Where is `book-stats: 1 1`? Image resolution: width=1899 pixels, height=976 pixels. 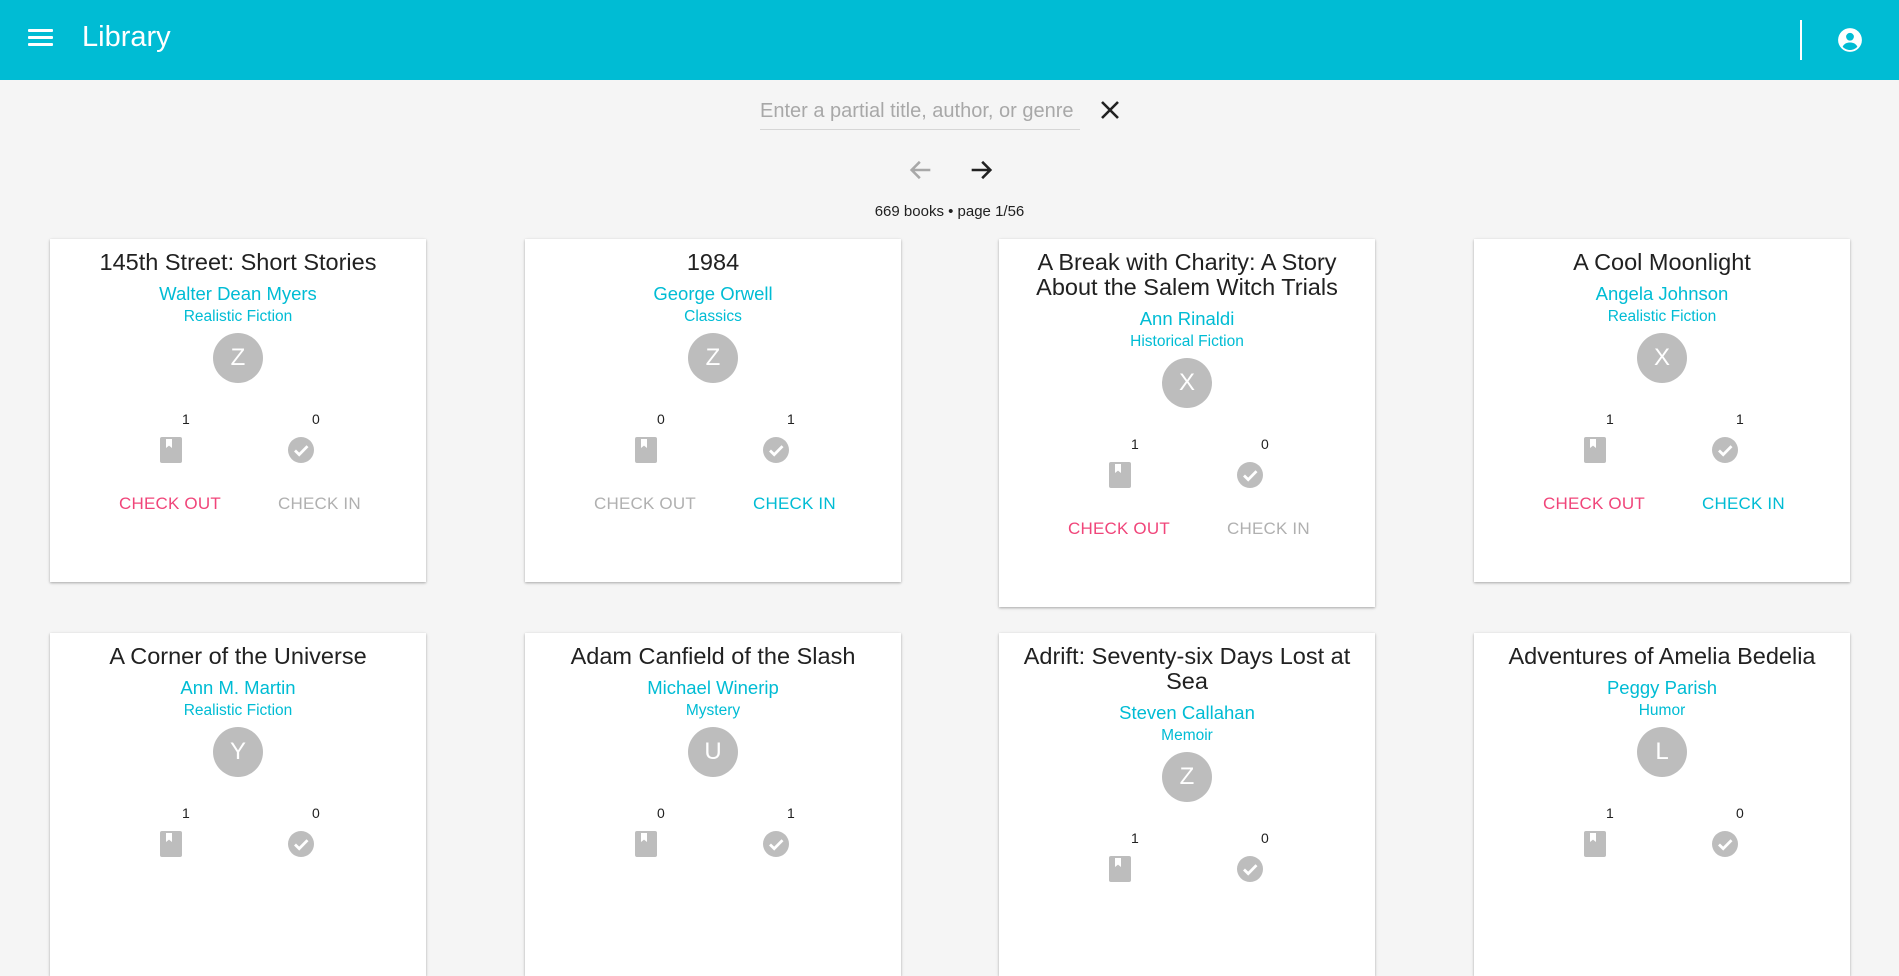 book-stats: 1 1 is located at coordinates (1662, 441).